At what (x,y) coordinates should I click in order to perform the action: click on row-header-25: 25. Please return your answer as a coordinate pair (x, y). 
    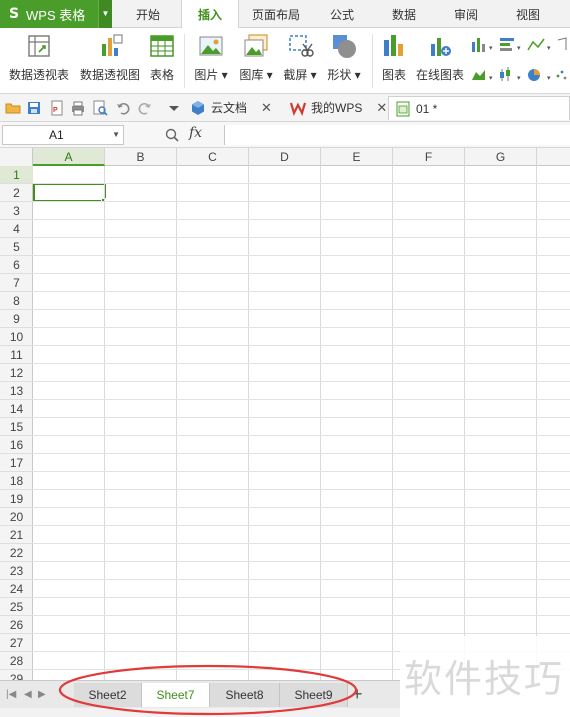
    Looking at the image, I should click on (16, 607).